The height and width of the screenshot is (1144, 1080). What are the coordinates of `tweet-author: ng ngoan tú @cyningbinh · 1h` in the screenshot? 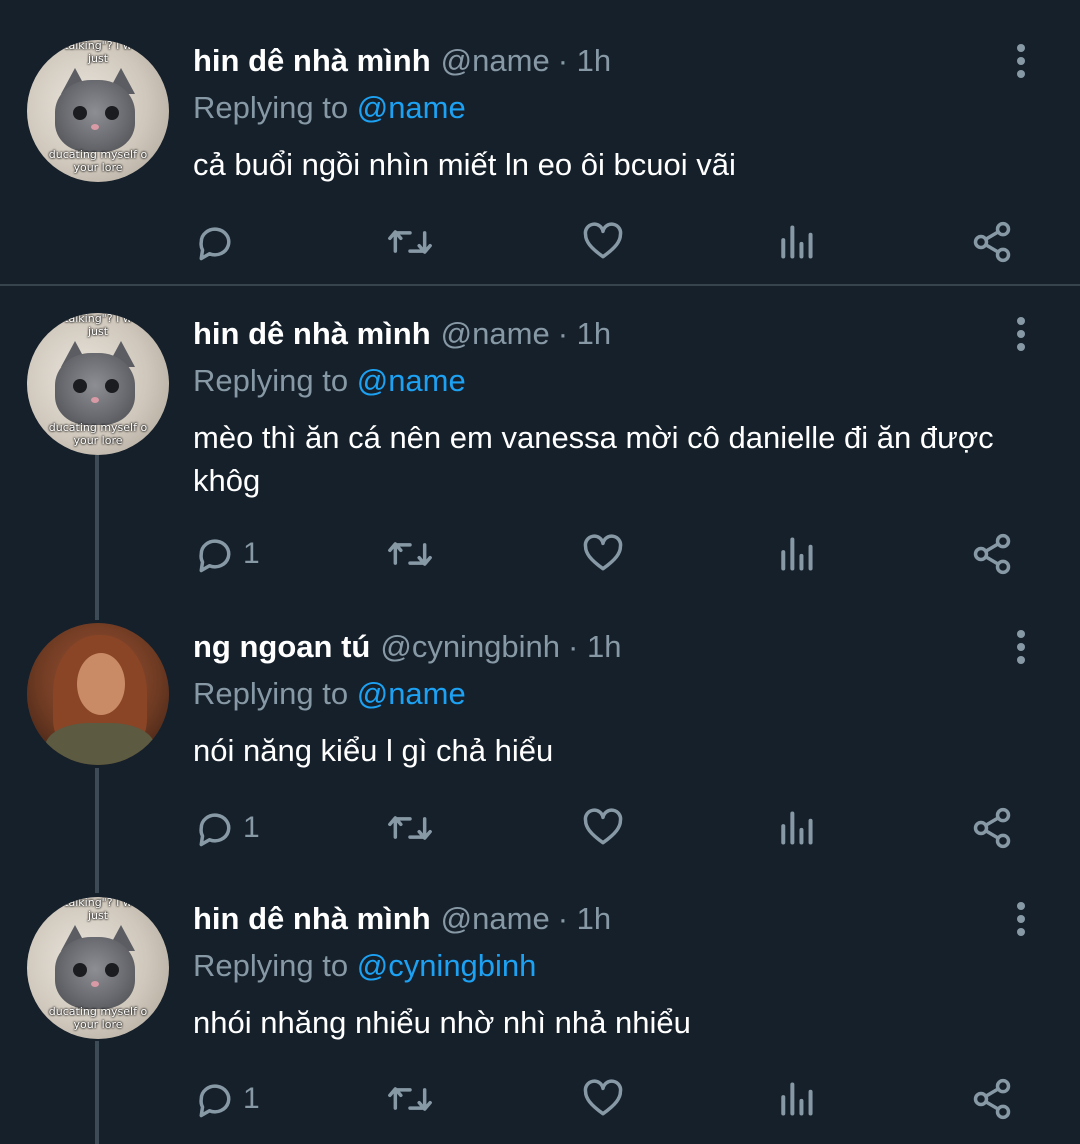 It's located at (407, 647).